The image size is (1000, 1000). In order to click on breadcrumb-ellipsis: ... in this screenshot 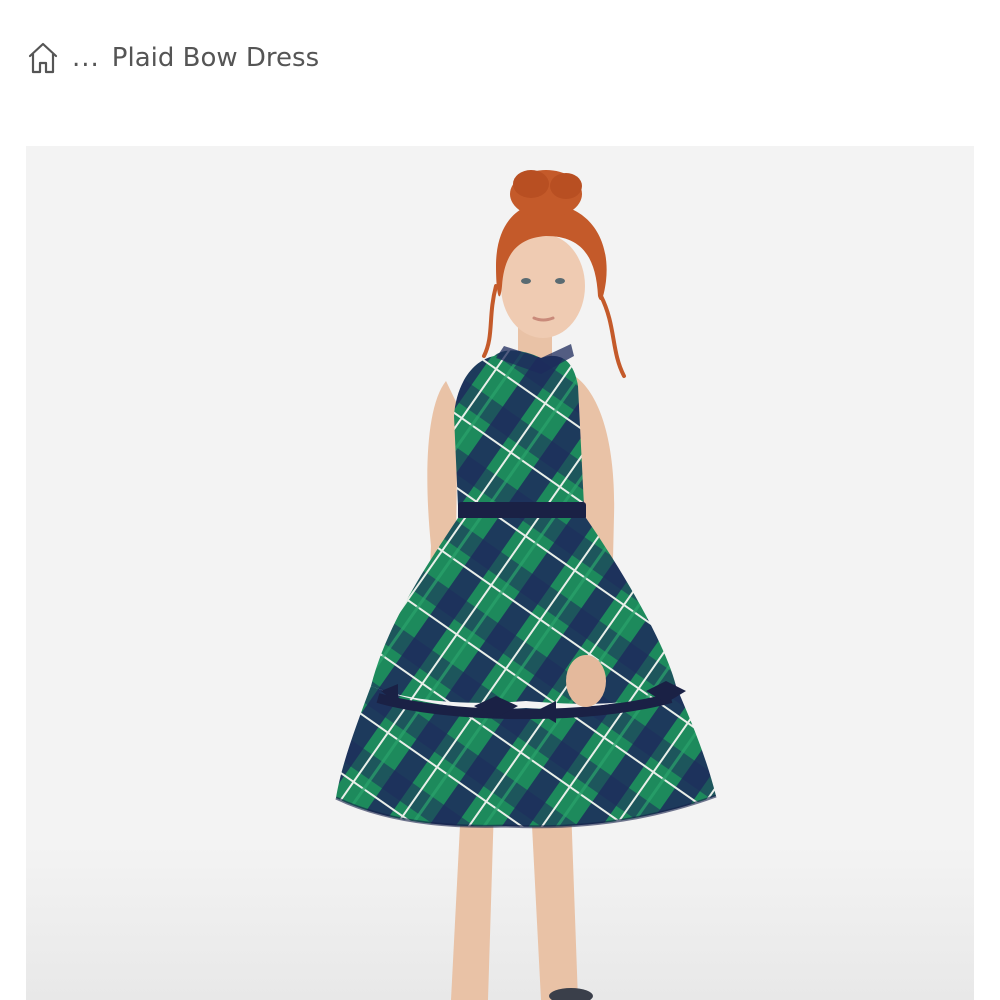, I will do `click(86, 58)`.